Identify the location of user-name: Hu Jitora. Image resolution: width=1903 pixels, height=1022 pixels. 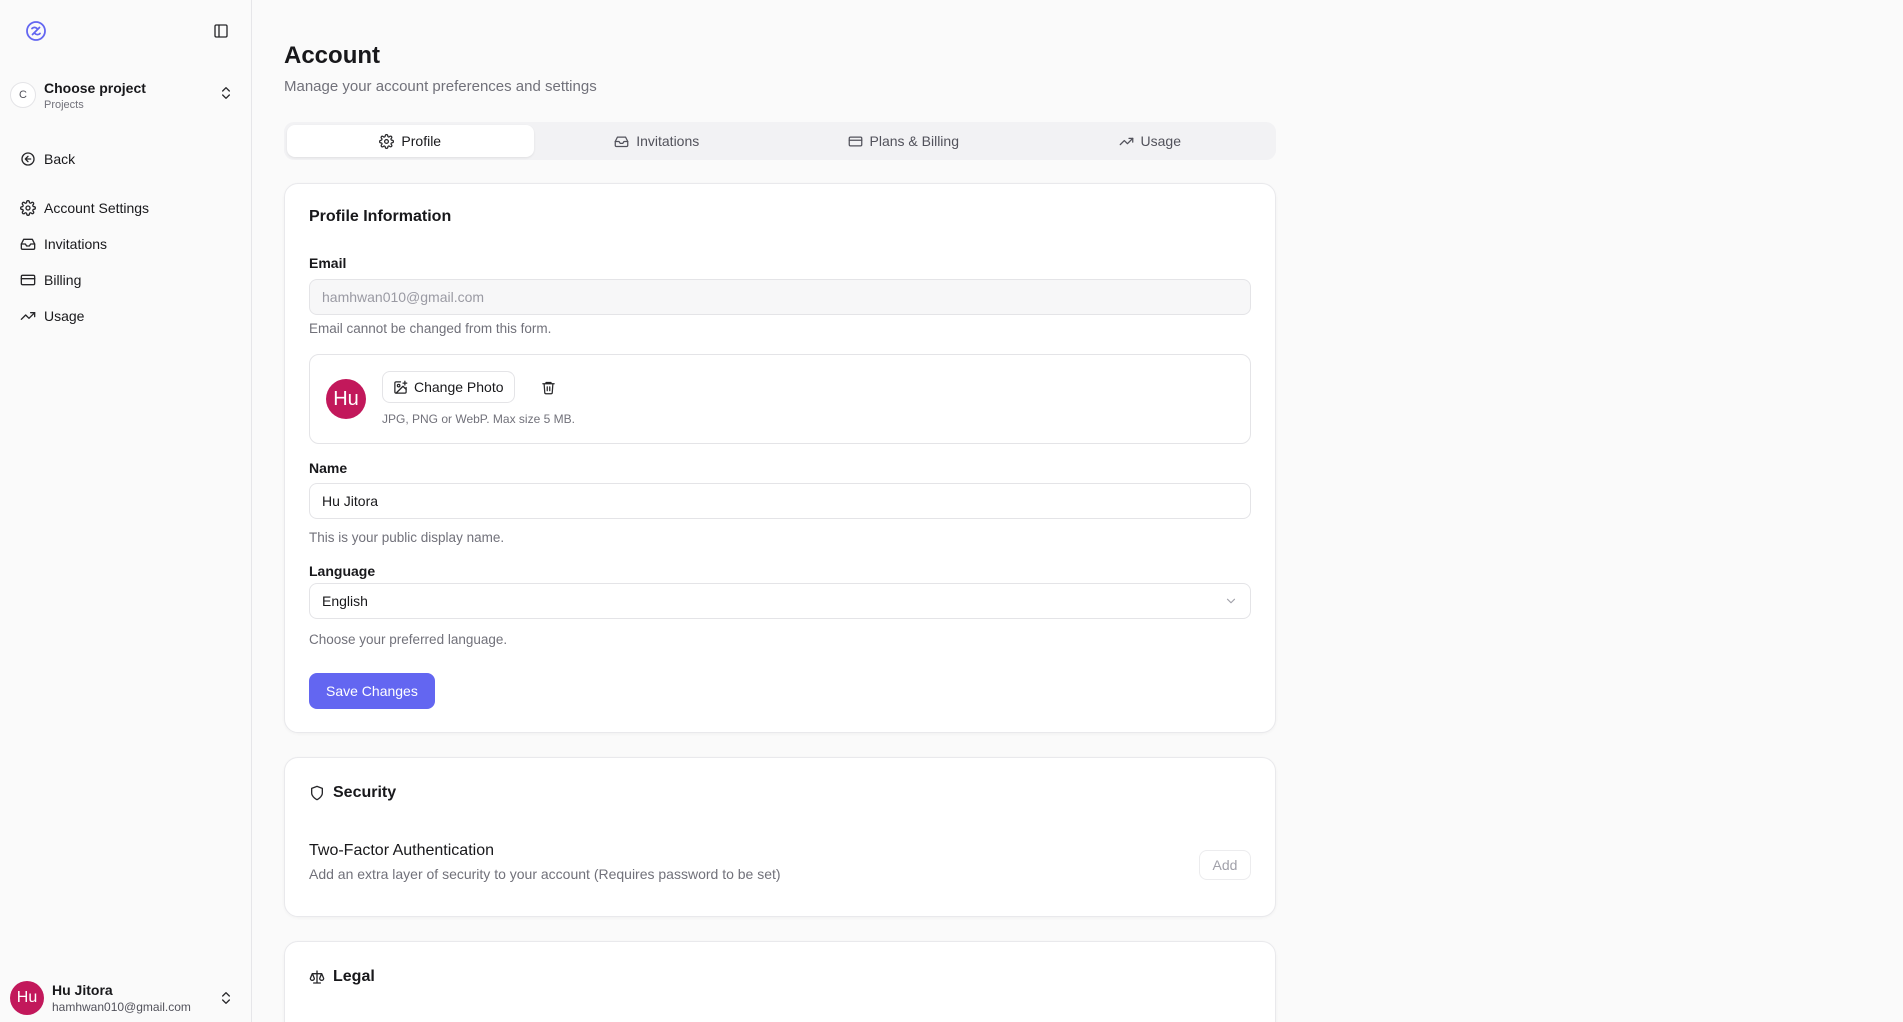
(82, 990).